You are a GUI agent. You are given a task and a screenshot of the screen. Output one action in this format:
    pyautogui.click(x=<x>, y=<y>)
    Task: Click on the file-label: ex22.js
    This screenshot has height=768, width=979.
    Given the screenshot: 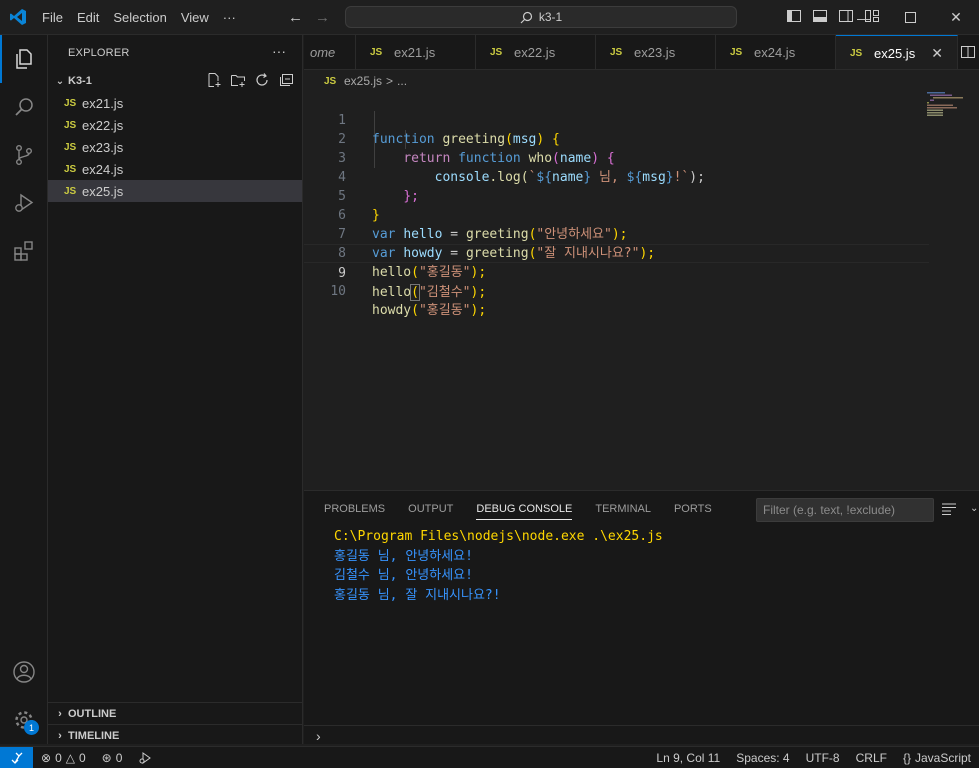 What is the action you would take?
    pyautogui.click(x=103, y=125)
    